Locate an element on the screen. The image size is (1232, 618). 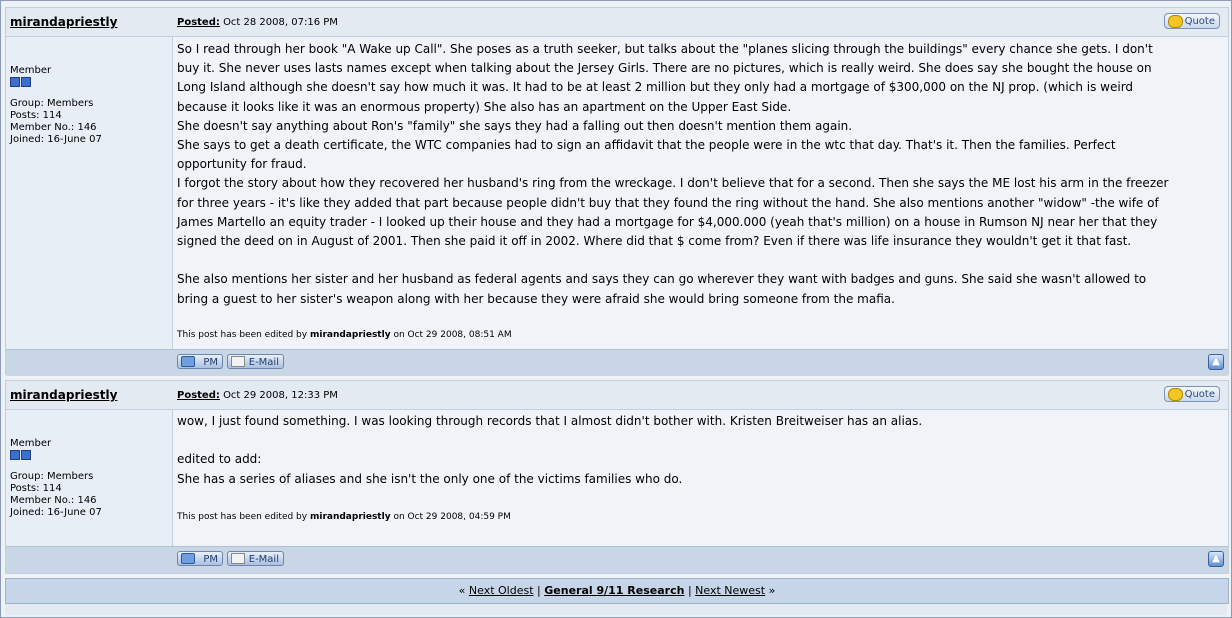
edit-notice-date: on Oct 29 2008, 08:51 AM is located at coordinates (452, 335).